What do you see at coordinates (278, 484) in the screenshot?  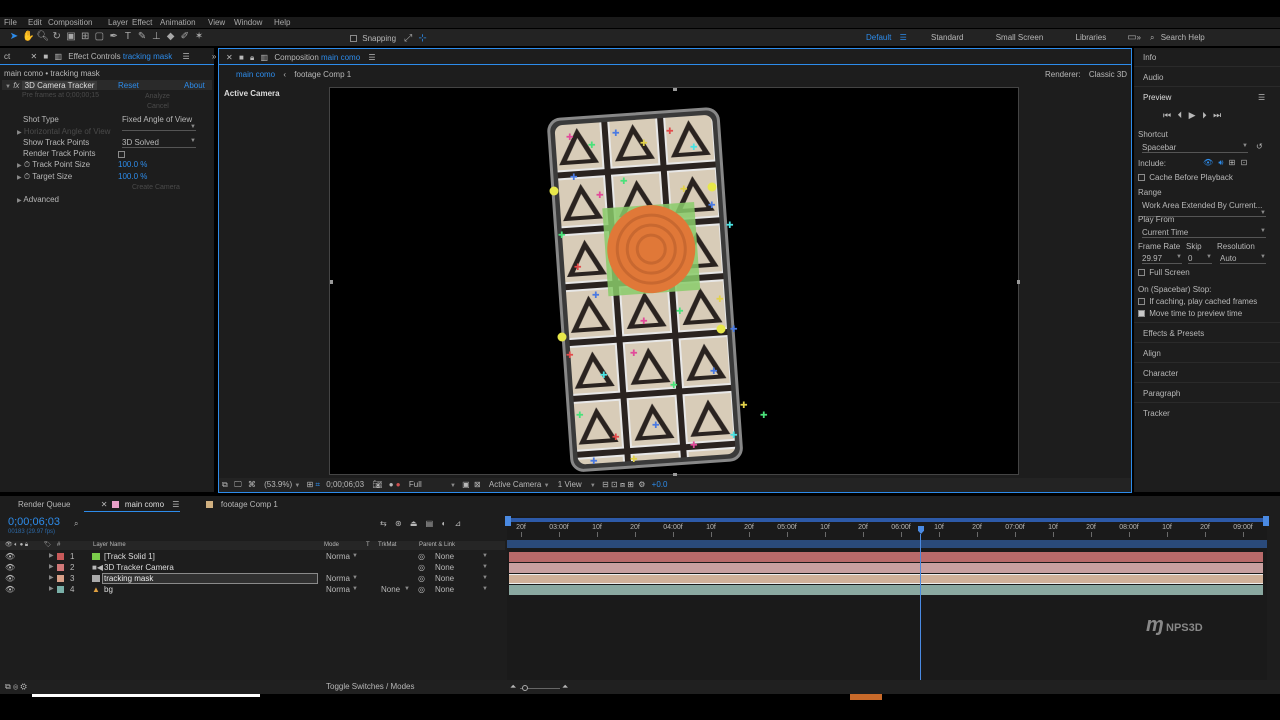 I see `zoom-dropdown: (53.9%)` at bounding box center [278, 484].